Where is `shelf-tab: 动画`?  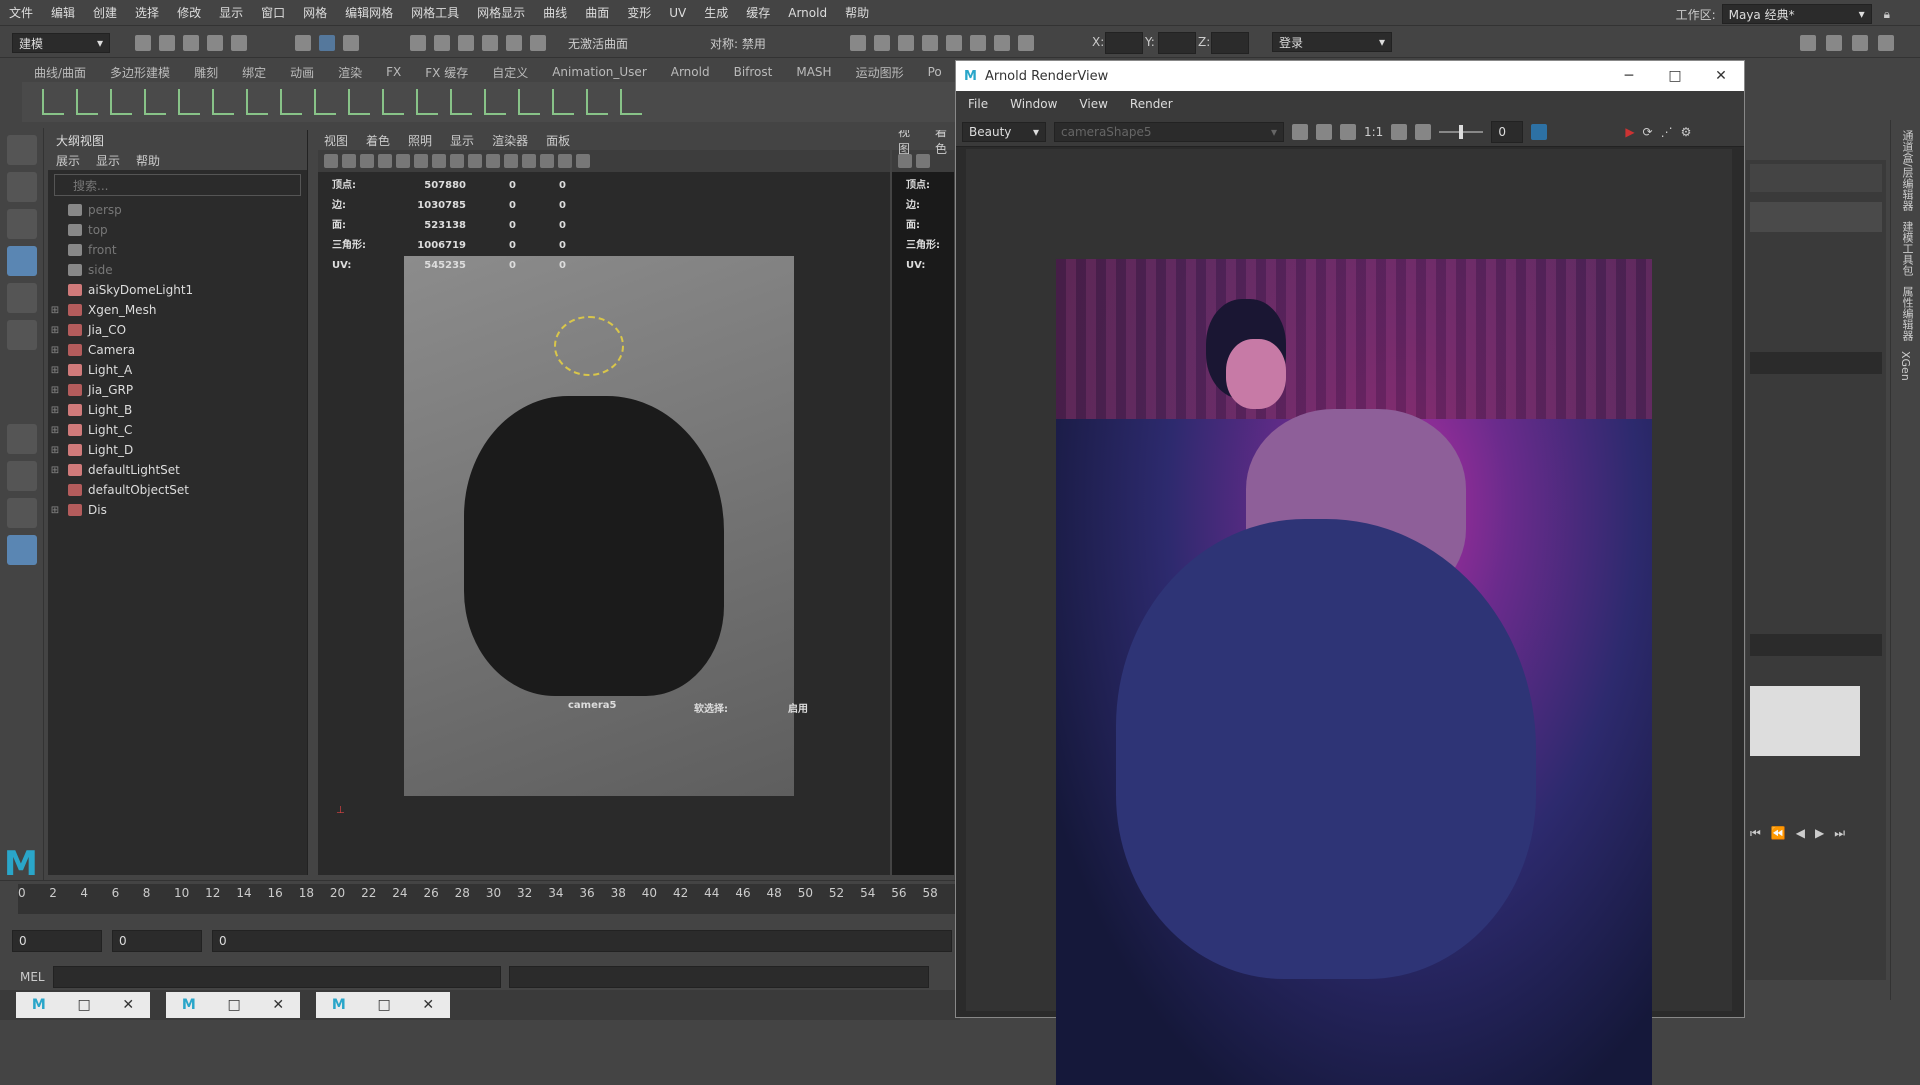 shelf-tab: 动画 is located at coordinates (302, 72).